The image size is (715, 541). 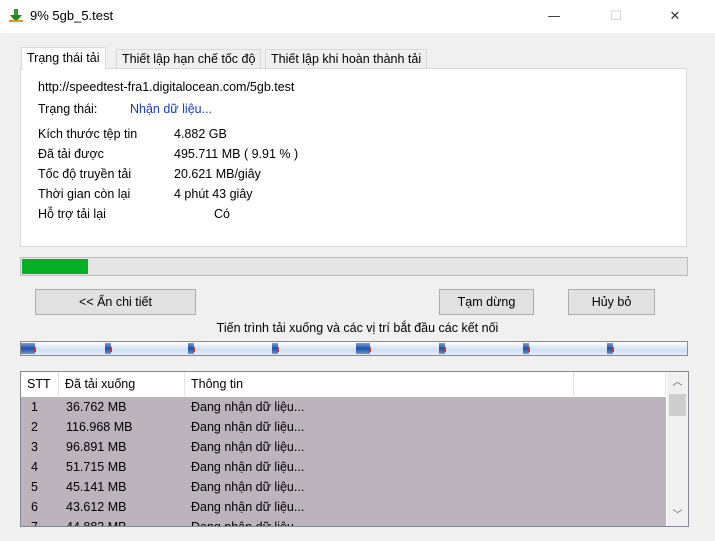 I want to click on list-scrollbar: ︿ ﹀, so click(x=677, y=449).